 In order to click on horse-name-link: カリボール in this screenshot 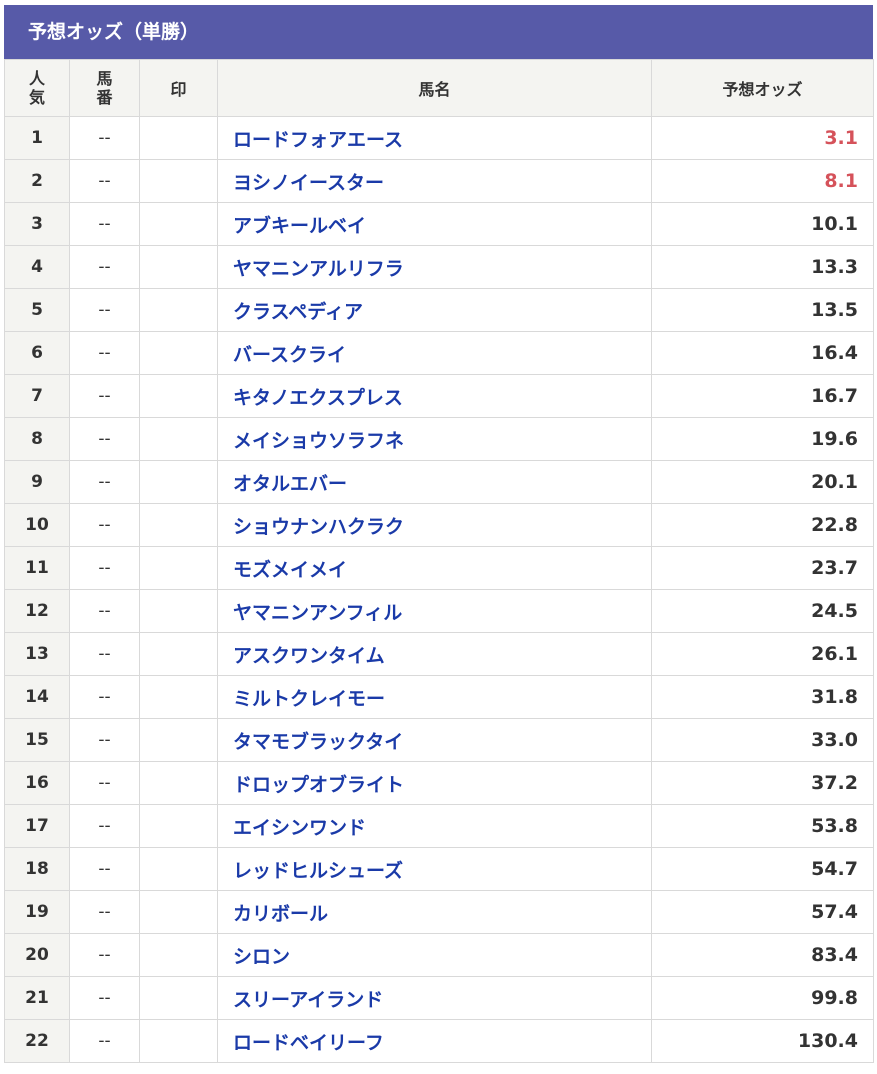, I will do `click(434, 912)`.